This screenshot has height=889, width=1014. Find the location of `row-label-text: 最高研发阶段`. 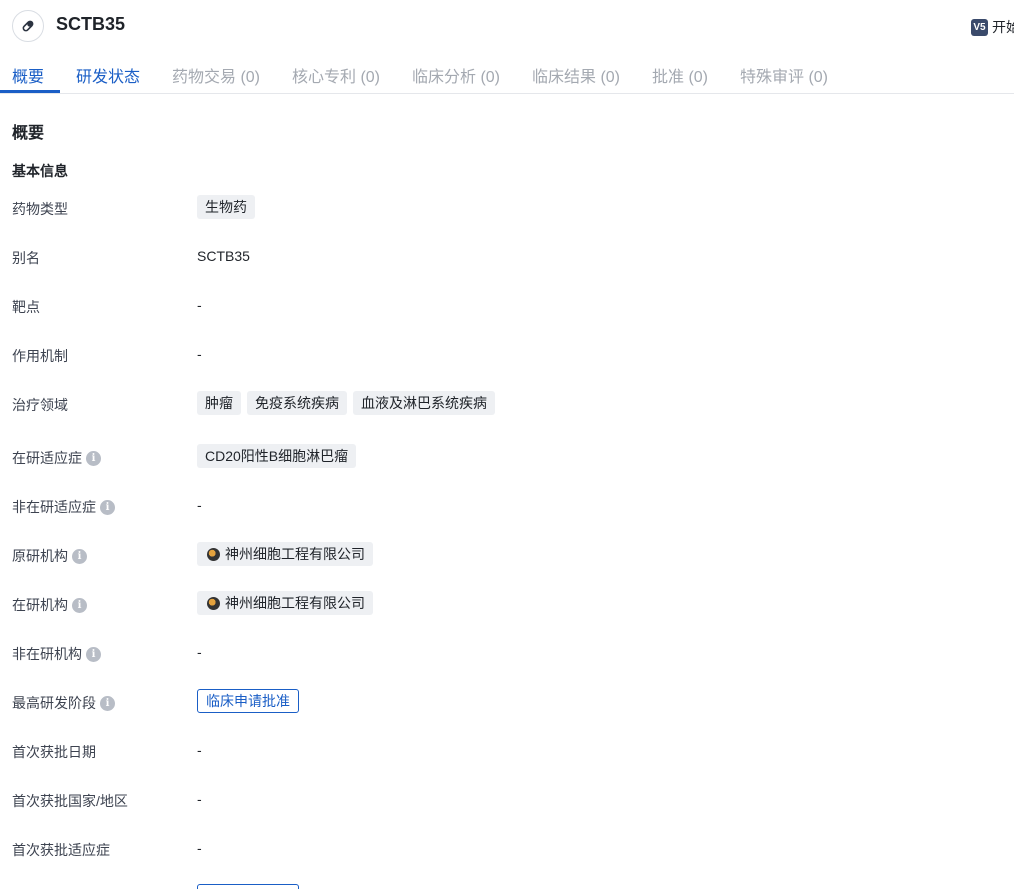

row-label-text: 最高研发阶段 is located at coordinates (54, 703).